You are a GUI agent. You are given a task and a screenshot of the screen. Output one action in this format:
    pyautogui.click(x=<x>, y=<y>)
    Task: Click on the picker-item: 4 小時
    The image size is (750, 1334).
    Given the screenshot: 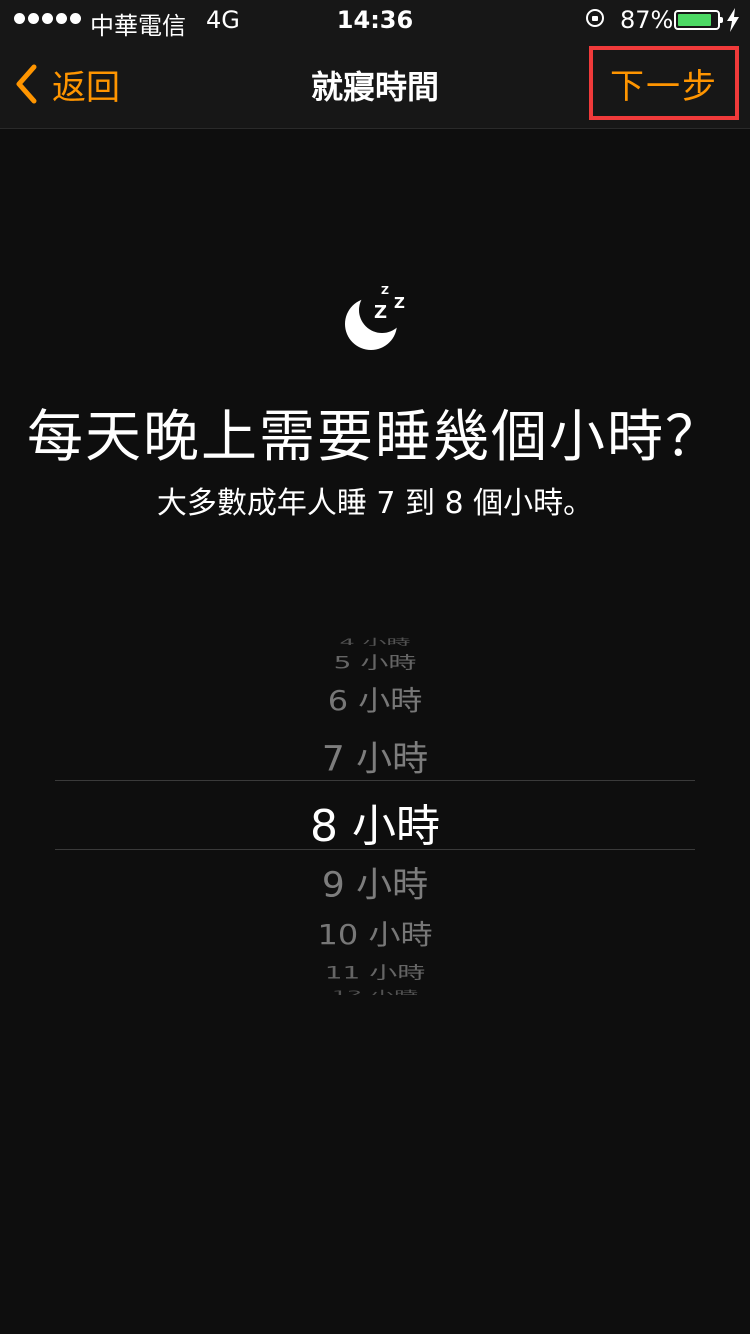 What is the action you would take?
    pyautogui.click(x=375, y=641)
    